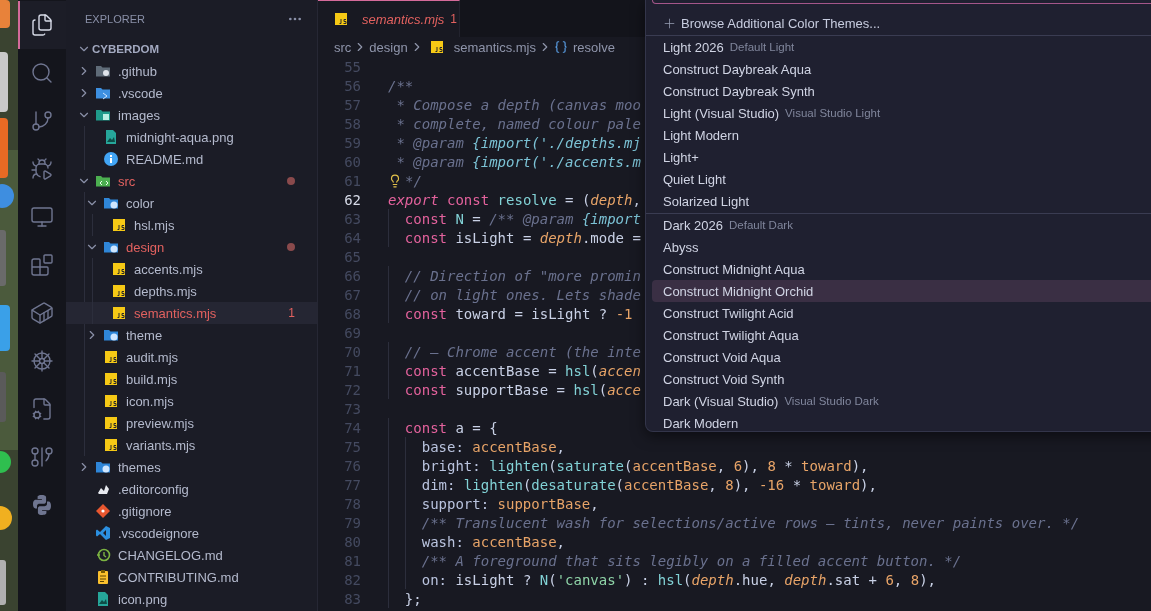  What do you see at coordinates (154, 489) in the screenshot?
I see `file-name: .editorconfig` at bounding box center [154, 489].